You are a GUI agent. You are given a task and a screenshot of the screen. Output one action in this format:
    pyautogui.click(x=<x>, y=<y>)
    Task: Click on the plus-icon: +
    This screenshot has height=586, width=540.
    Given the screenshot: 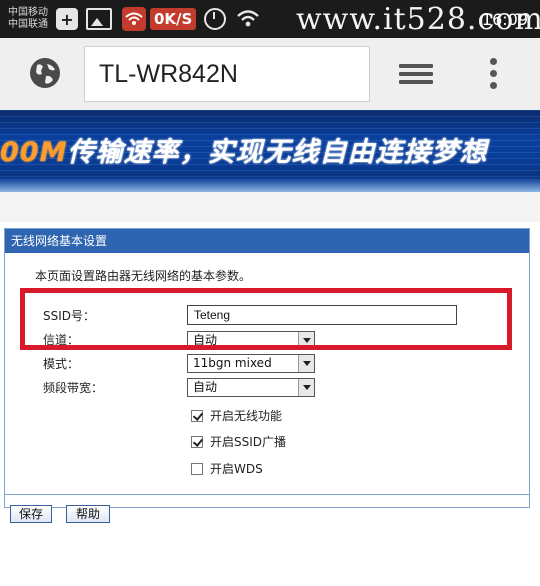 What is the action you would take?
    pyautogui.click(x=67, y=19)
    